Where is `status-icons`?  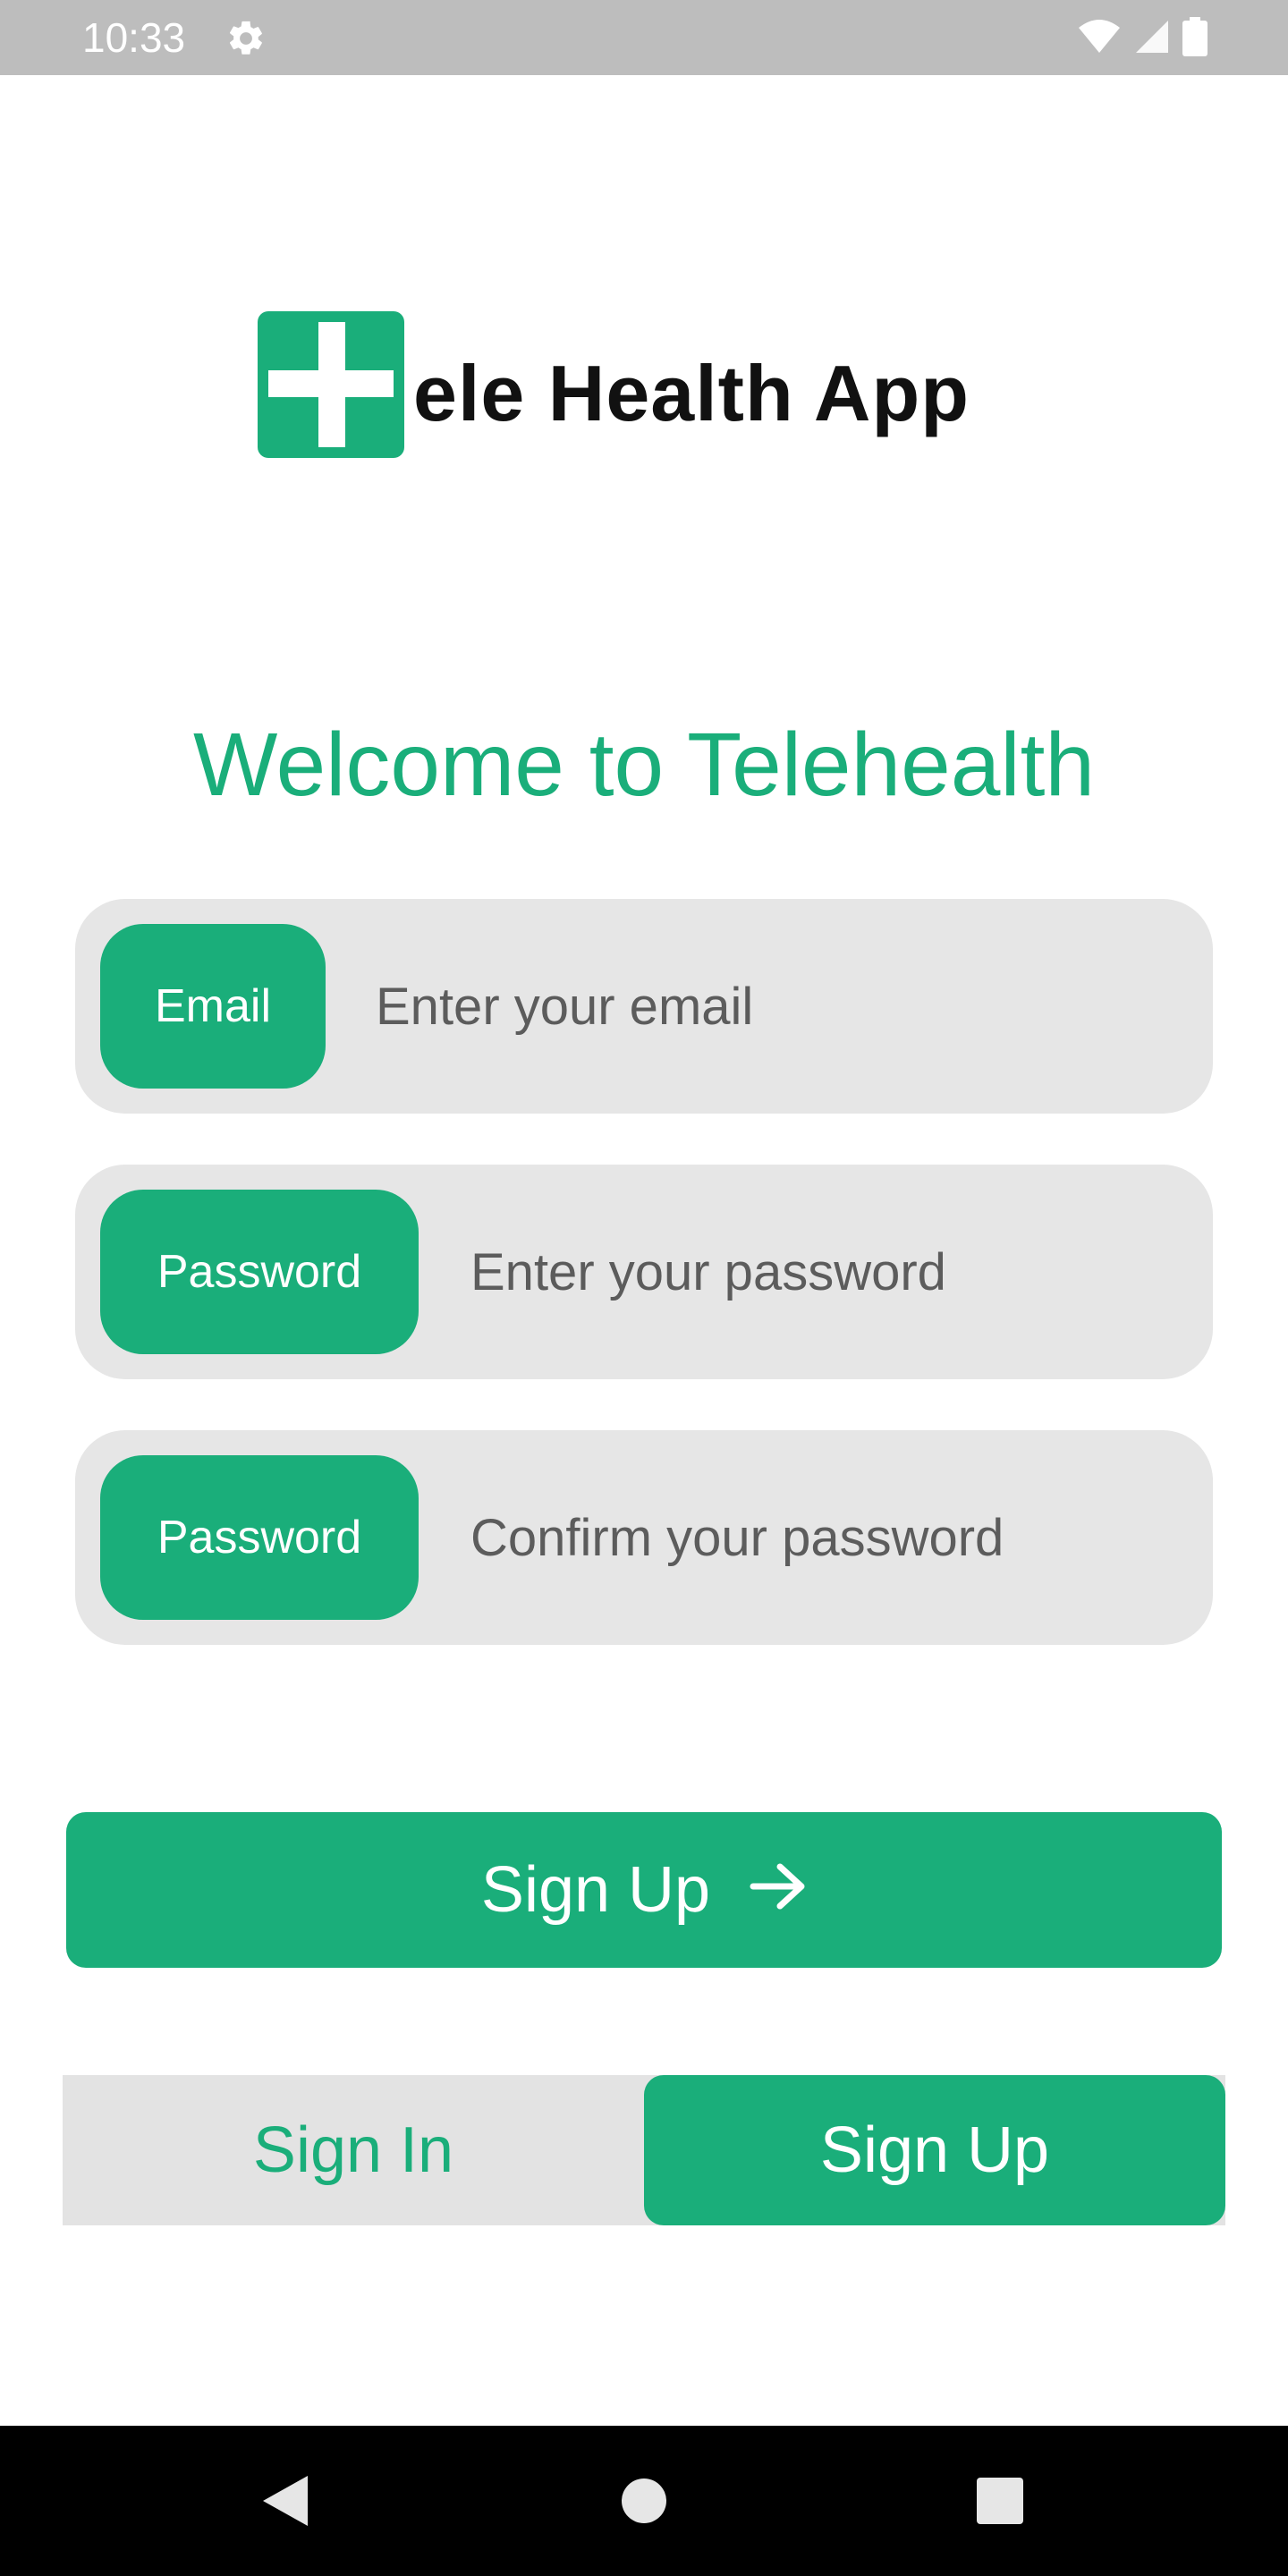 status-icons is located at coordinates (1142, 38).